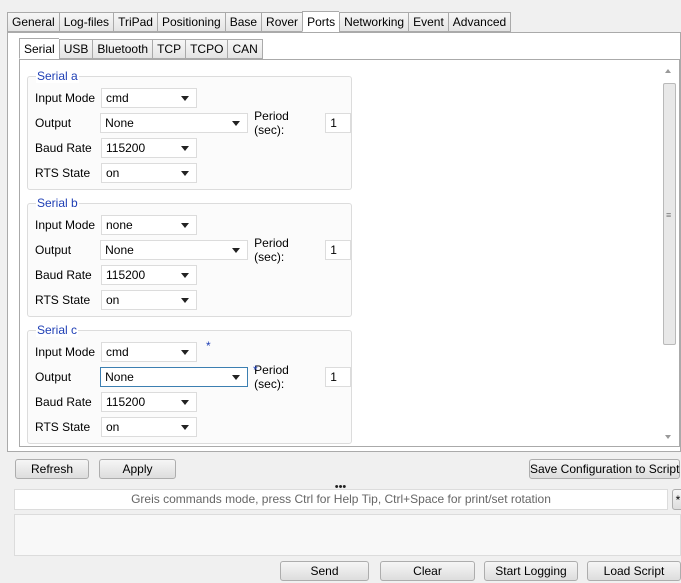 The height and width of the screenshot is (583, 681). What do you see at coordinates (243, 22) in the screenshot?
I see `tab-base: Base` at bounding box center [243, 22].